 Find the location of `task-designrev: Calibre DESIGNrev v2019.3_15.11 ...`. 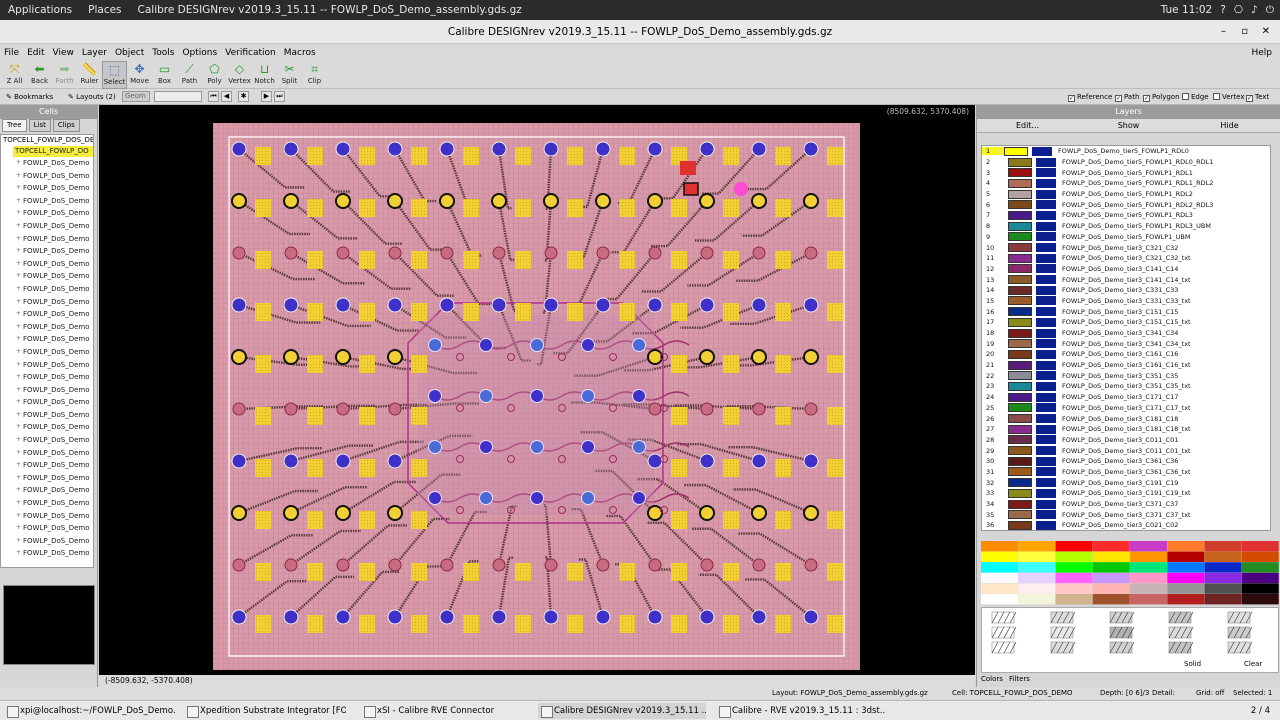

task-designrev: Calibre DESIGNrev v2019.3_15.11 ... is located at coordinates (622, 711).